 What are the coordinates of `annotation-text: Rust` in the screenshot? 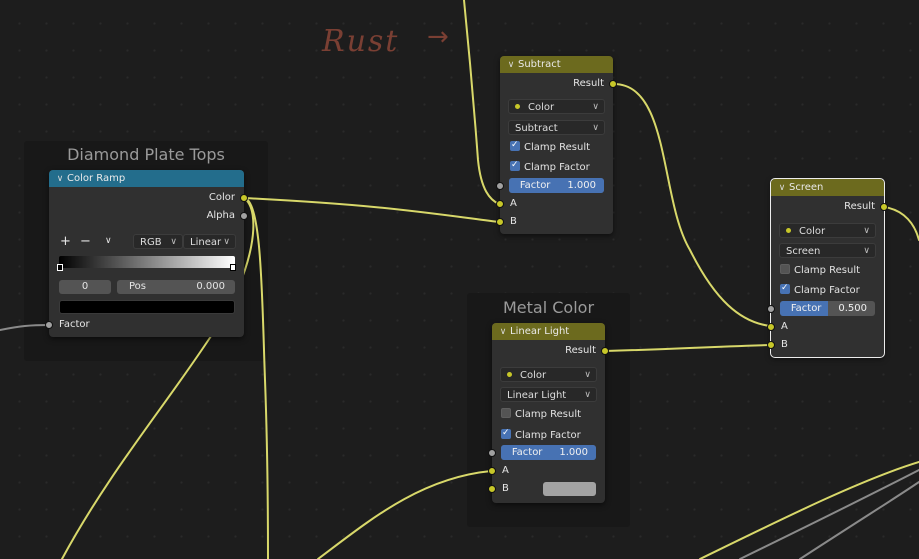 It's located at (361, 41).